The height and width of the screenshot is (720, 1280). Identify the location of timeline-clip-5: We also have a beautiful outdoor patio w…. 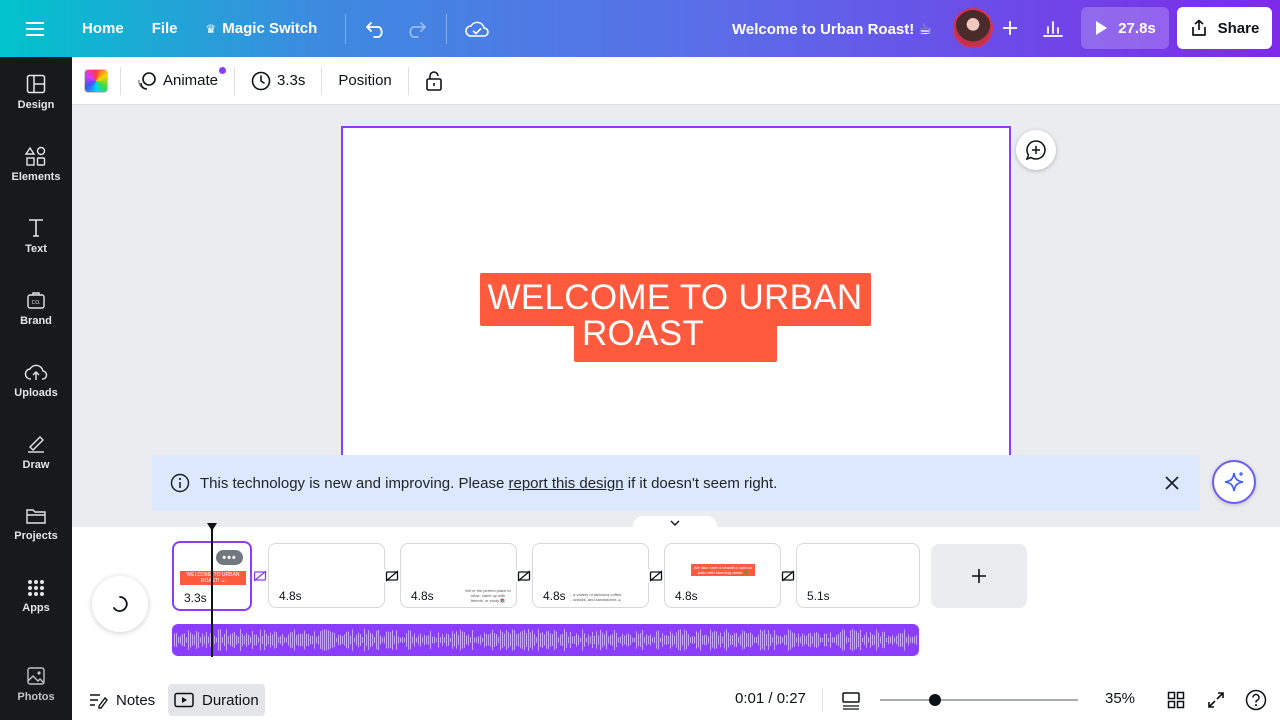
(722, 575).